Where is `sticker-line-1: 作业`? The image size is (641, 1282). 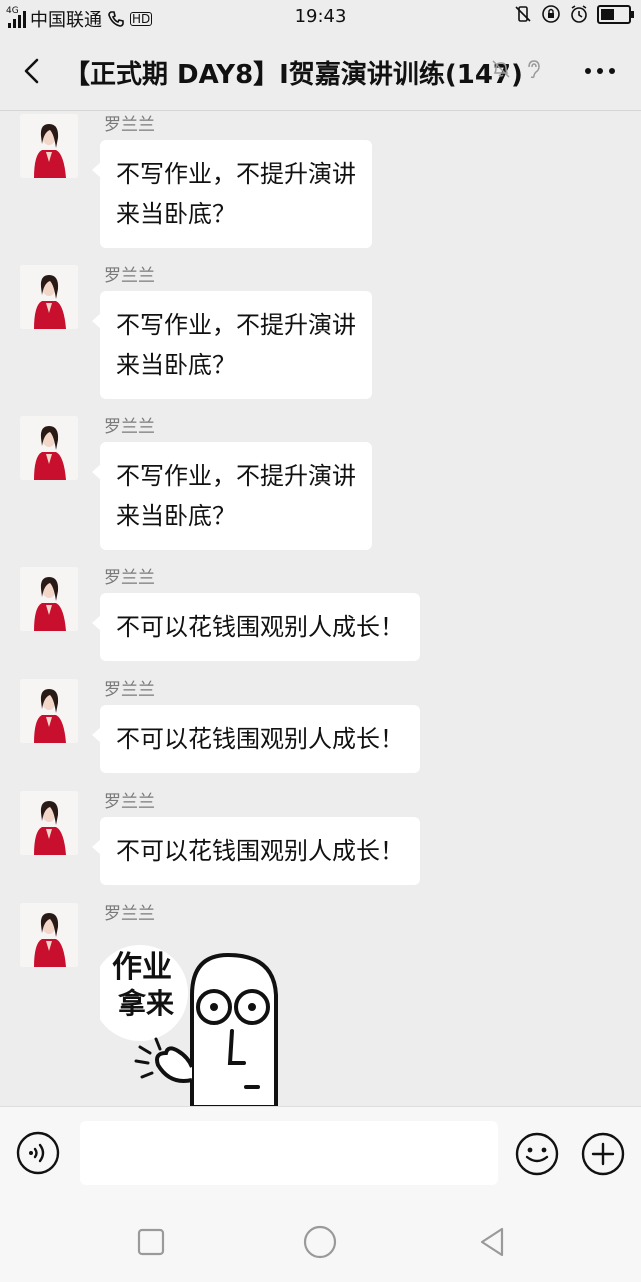 sticker-line-1: 作业 is located at coordinates (142, 967).